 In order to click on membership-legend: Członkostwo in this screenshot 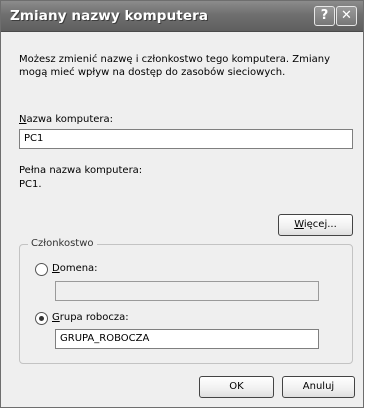, I will do `click(62, 243)`.